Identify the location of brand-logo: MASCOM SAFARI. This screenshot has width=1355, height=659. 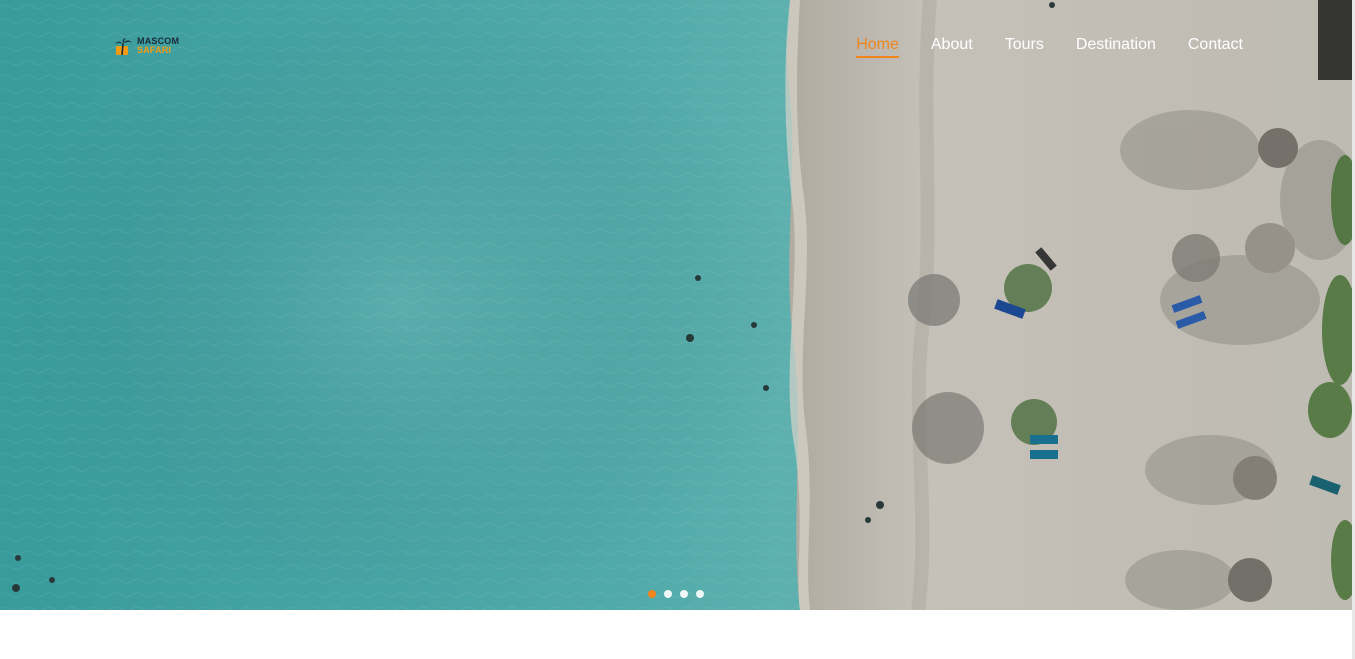
(150, 46).